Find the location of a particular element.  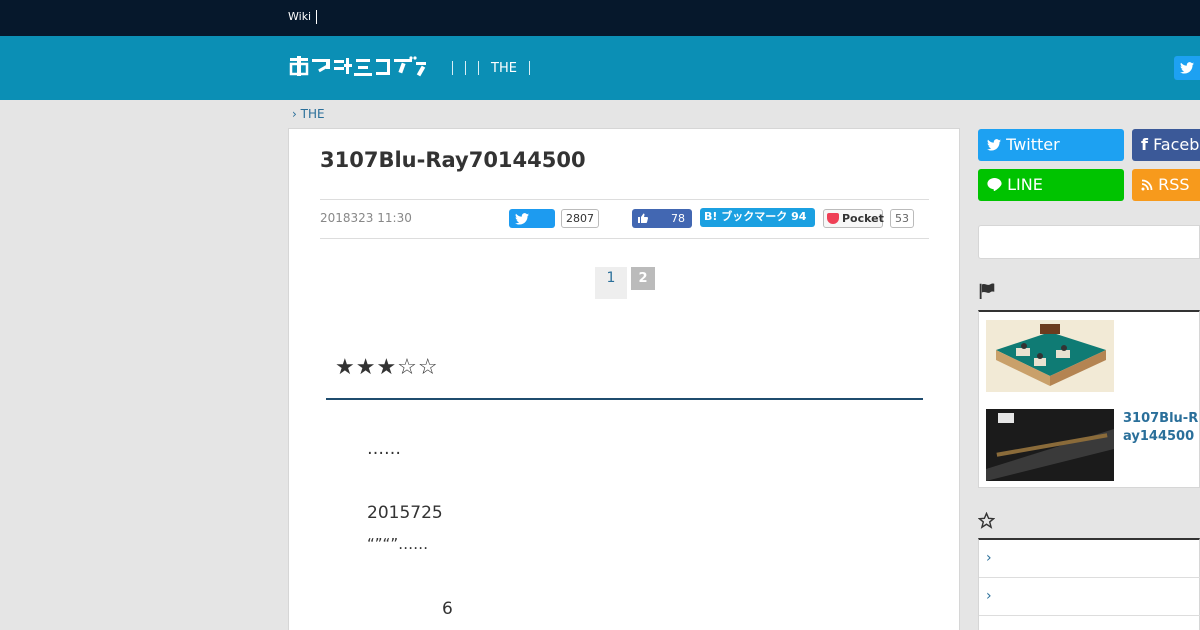

pagination: 1 2 is located at coordinates (625, 283).